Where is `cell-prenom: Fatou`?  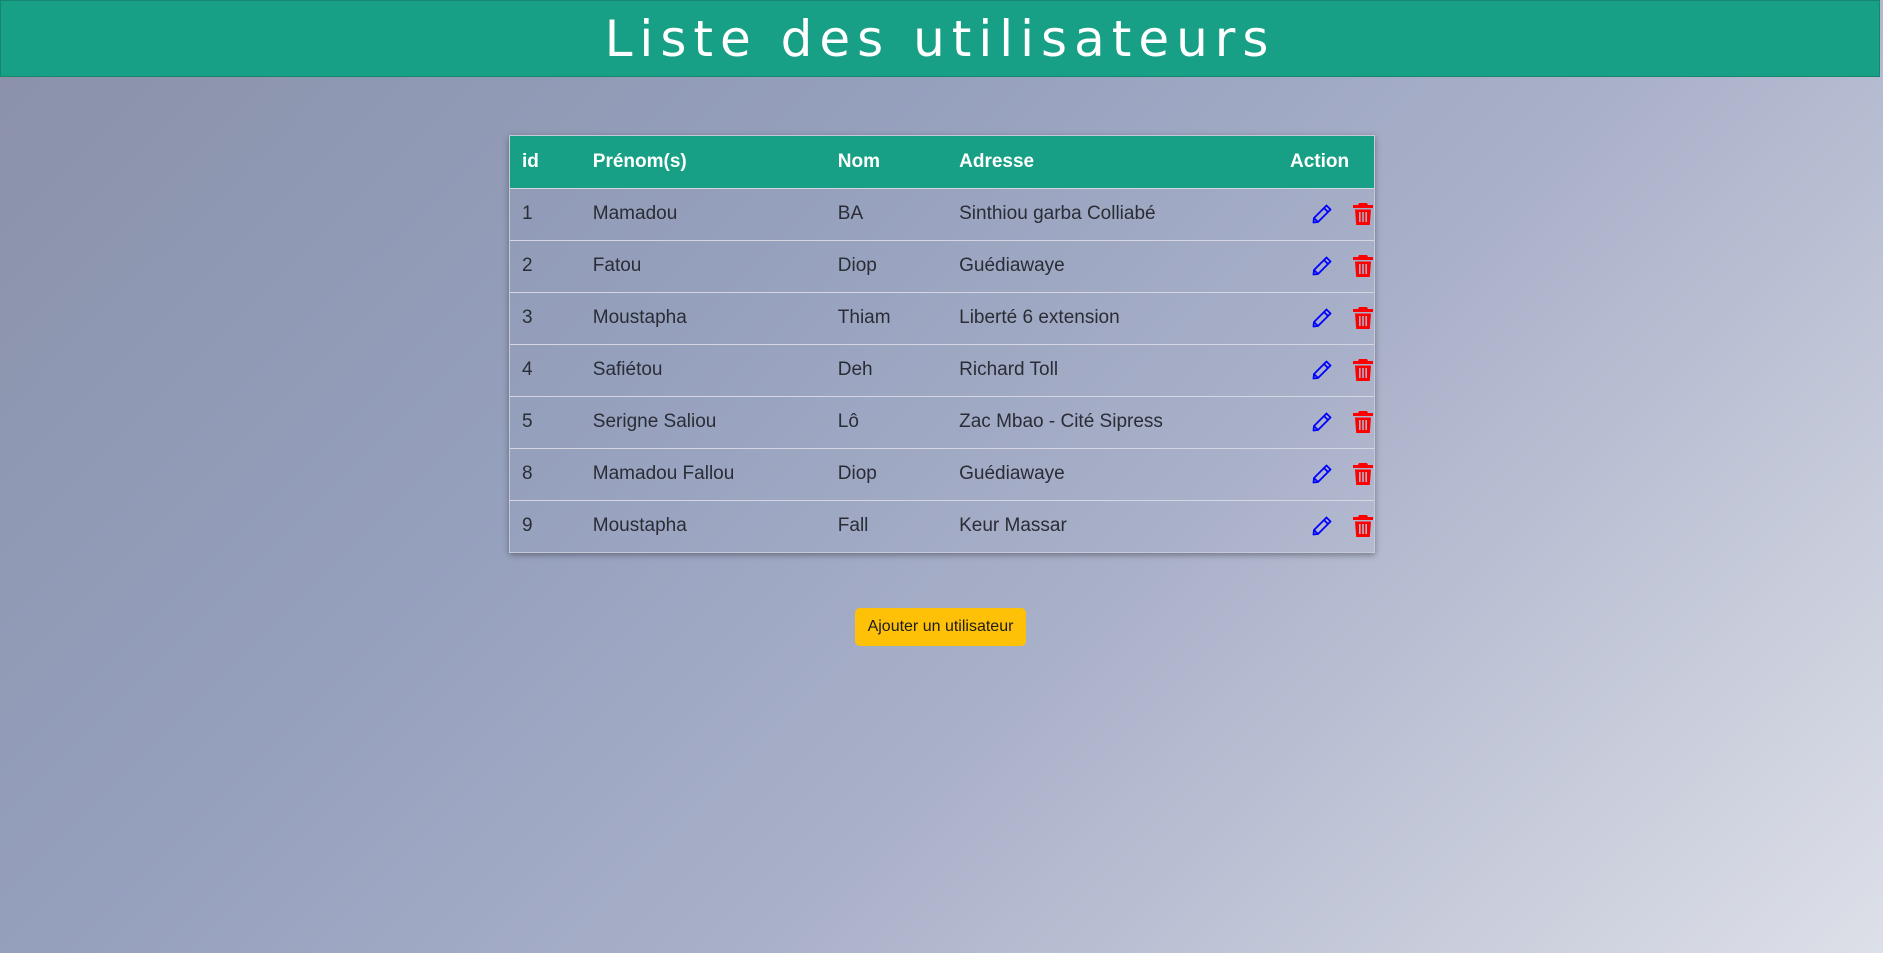 cell-prenom: Fatou is located at coordinates (617, 265).